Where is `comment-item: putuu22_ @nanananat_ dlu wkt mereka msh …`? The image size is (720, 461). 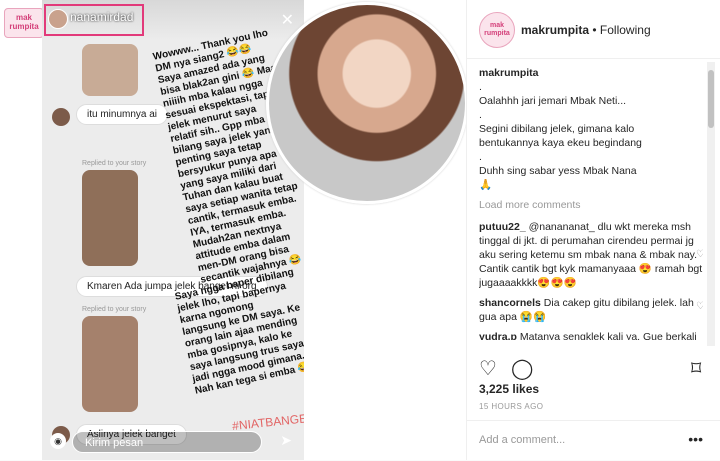 comment-item: putuu22_ @nanananat_ dlu wkt mereka msh … is located at coordinates (591, 255).